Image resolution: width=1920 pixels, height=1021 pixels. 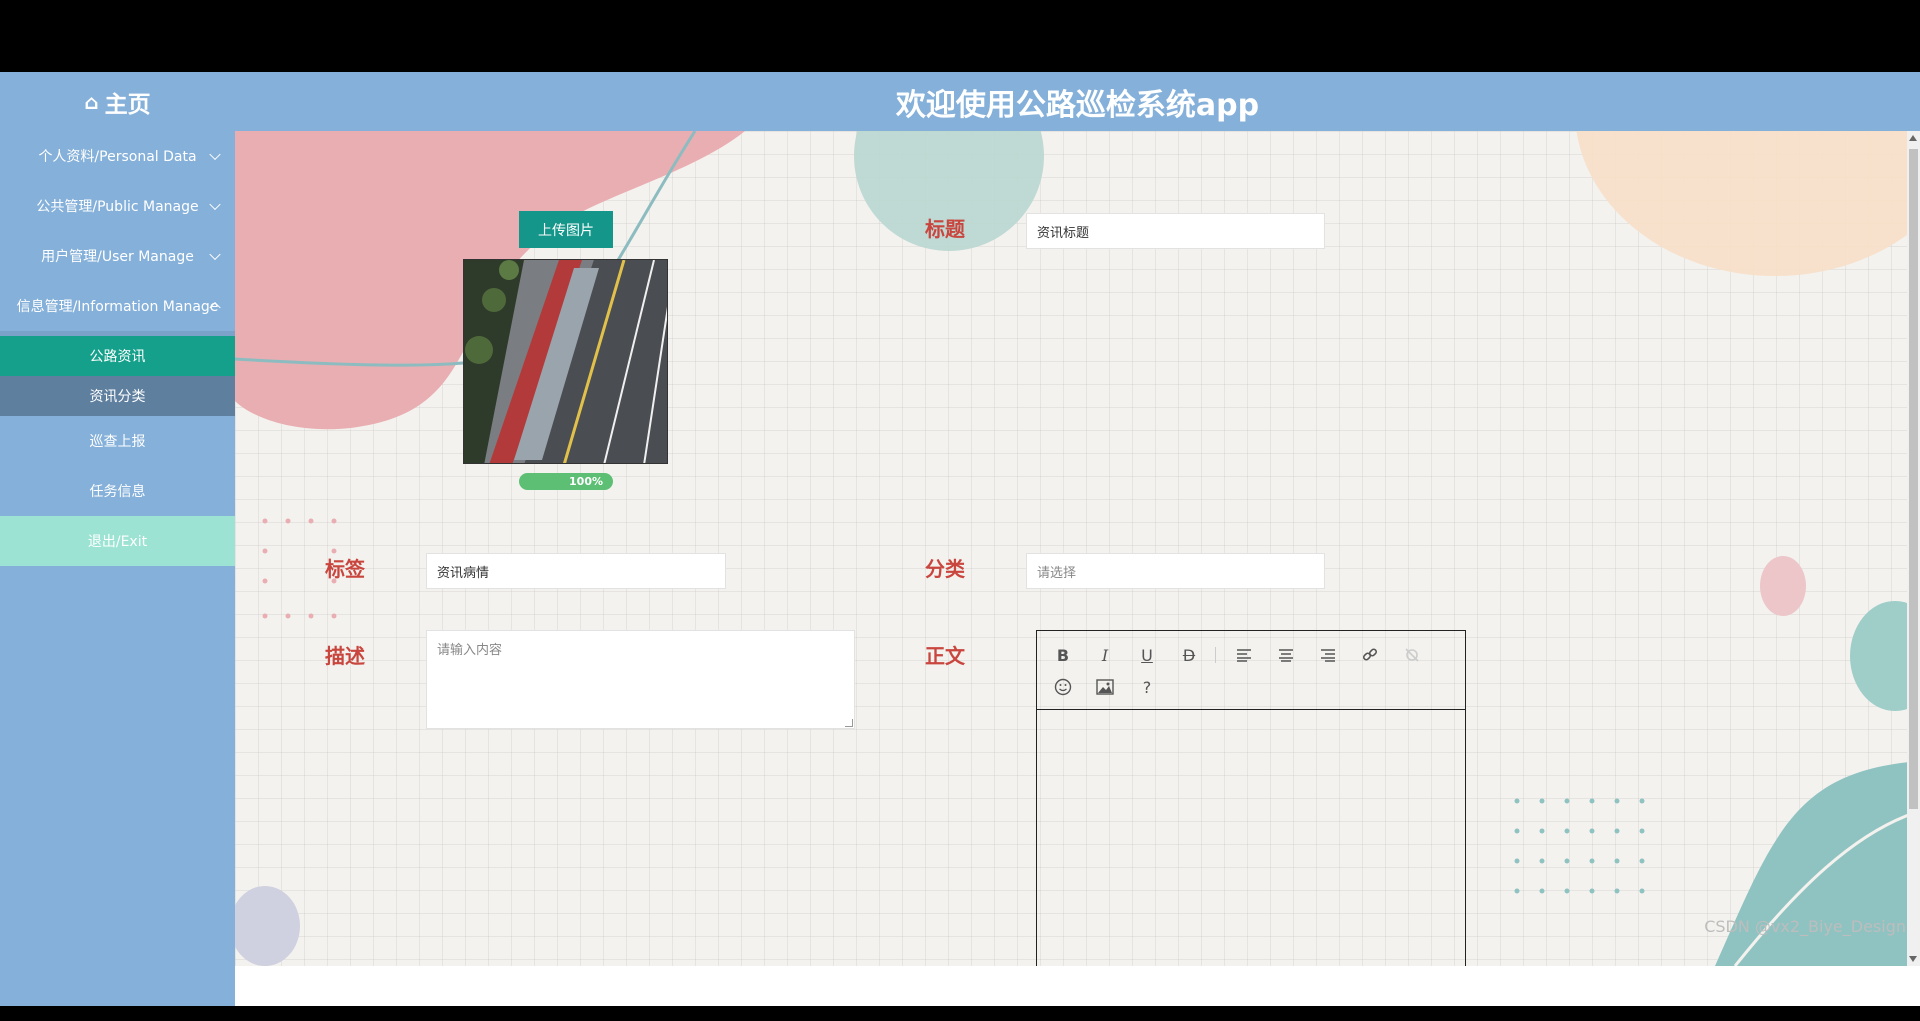 I want to click on strikethrough-icon: D, so click(x=1189, y=655).